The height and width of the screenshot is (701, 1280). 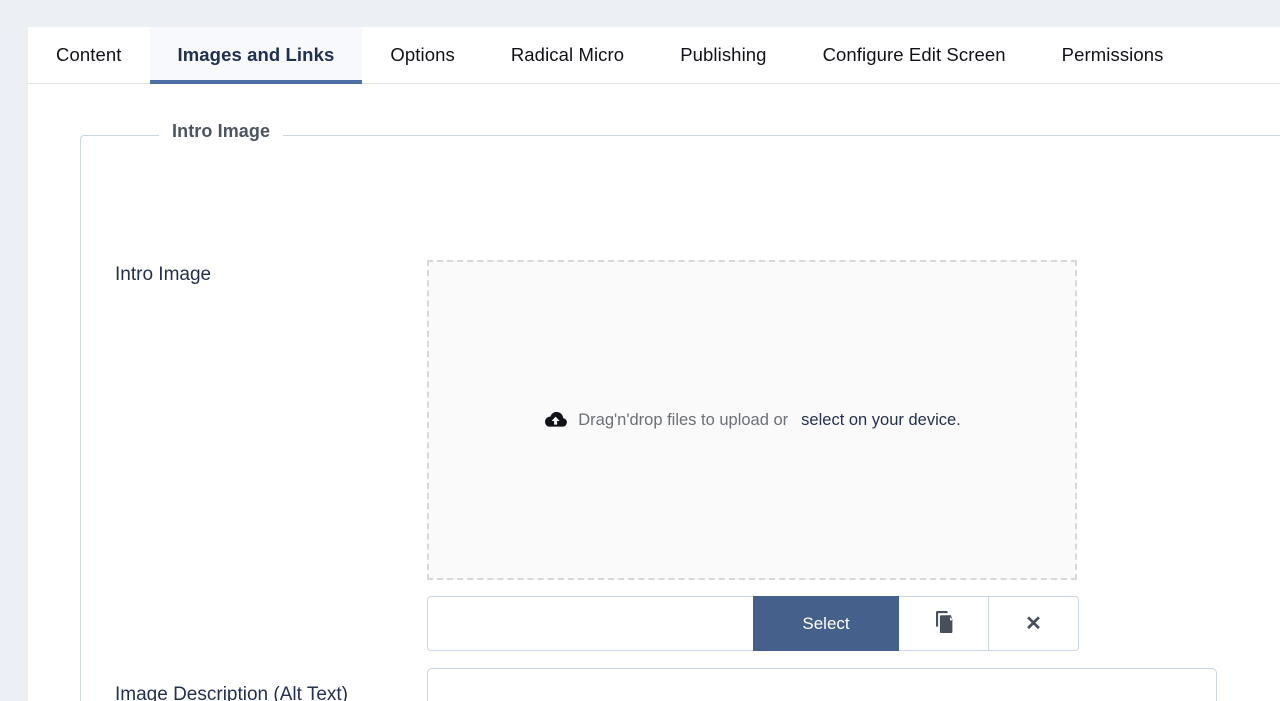 I want to click on media-input-group: Select ✕, so click(x=753, y=623).